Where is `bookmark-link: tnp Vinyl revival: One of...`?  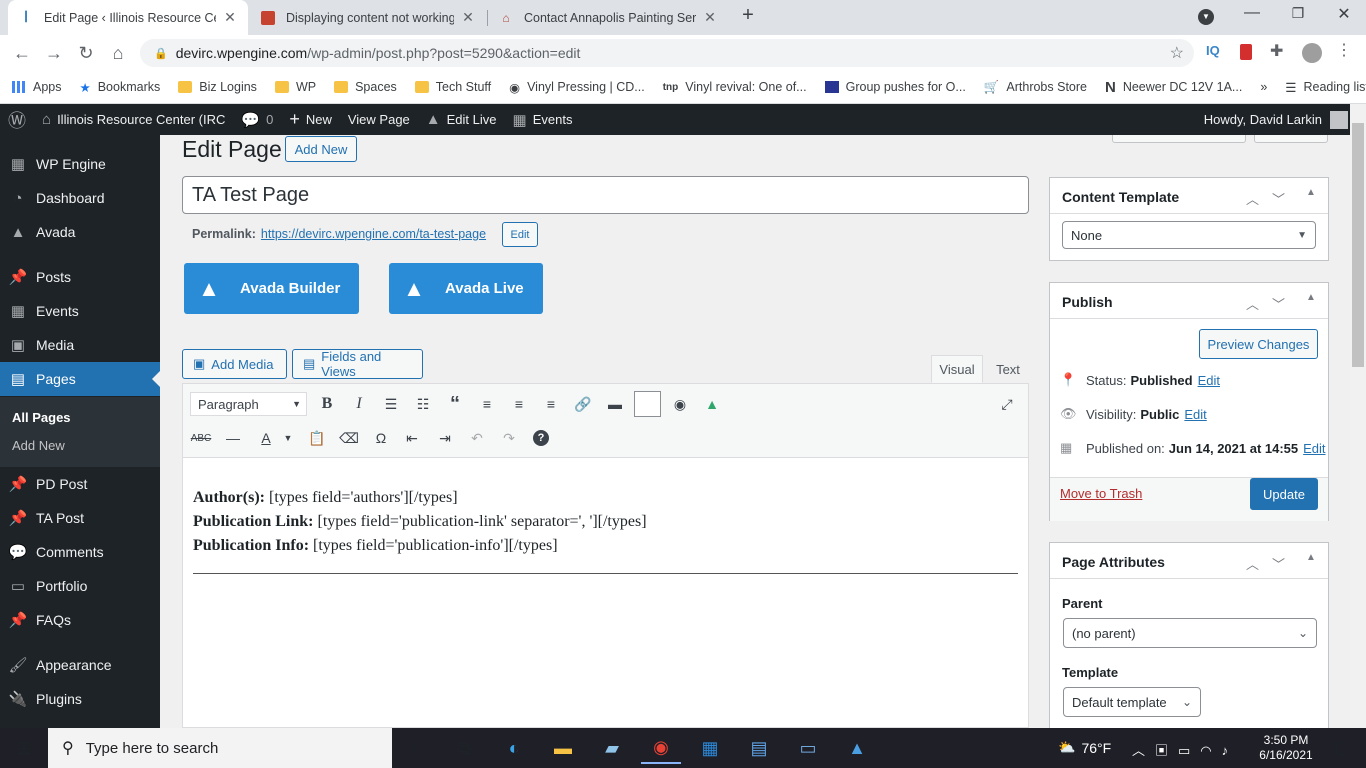
bookmark-link: tnp Vinyl revival: One of... is located at coordinates (735, 87).